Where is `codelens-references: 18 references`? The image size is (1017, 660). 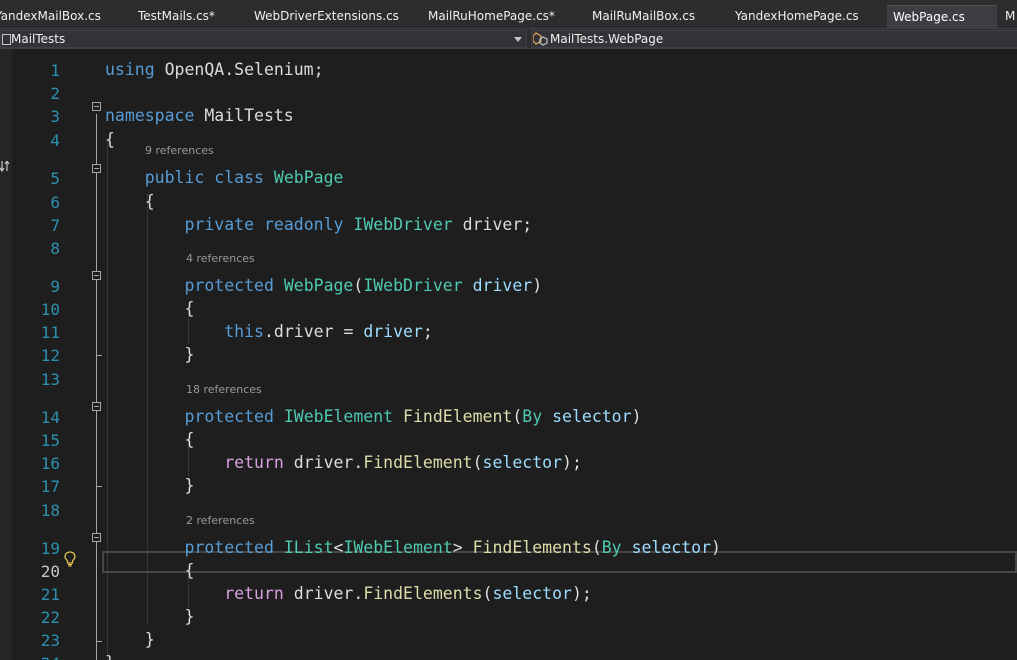
codelens-references: 18 references is located at coordinates (224, 389).